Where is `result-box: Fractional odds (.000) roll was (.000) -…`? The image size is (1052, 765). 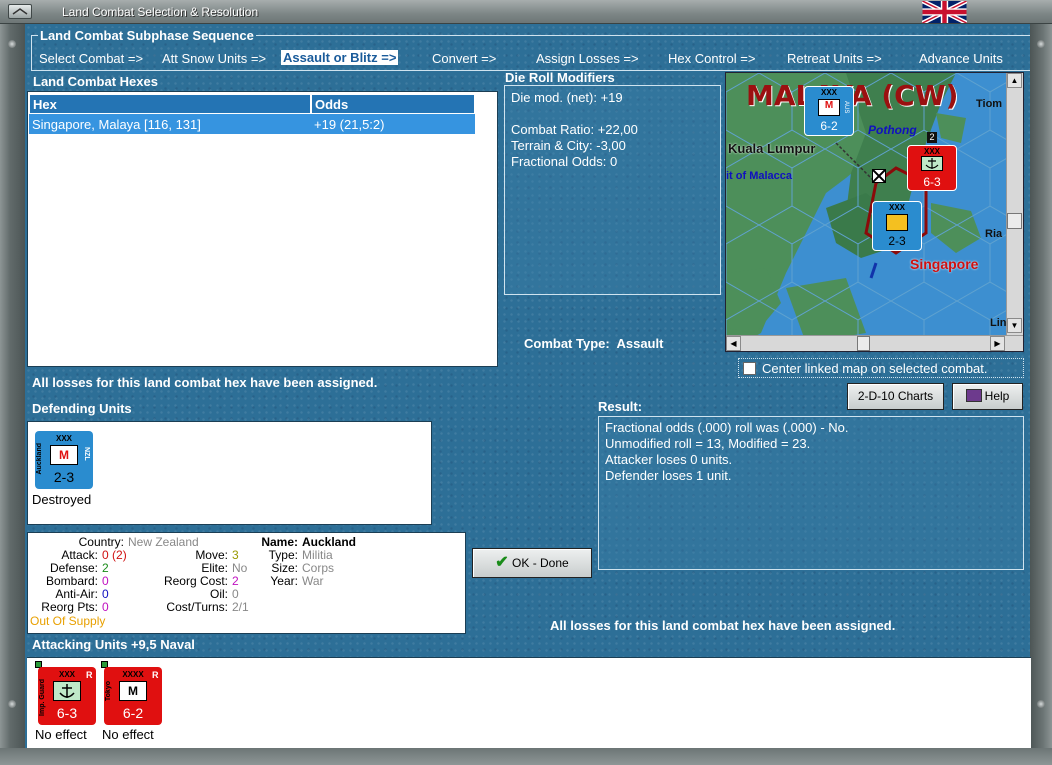 result-box: Fractional odds (.000) roll was (.000) -… is located at coordinates (811, 493).